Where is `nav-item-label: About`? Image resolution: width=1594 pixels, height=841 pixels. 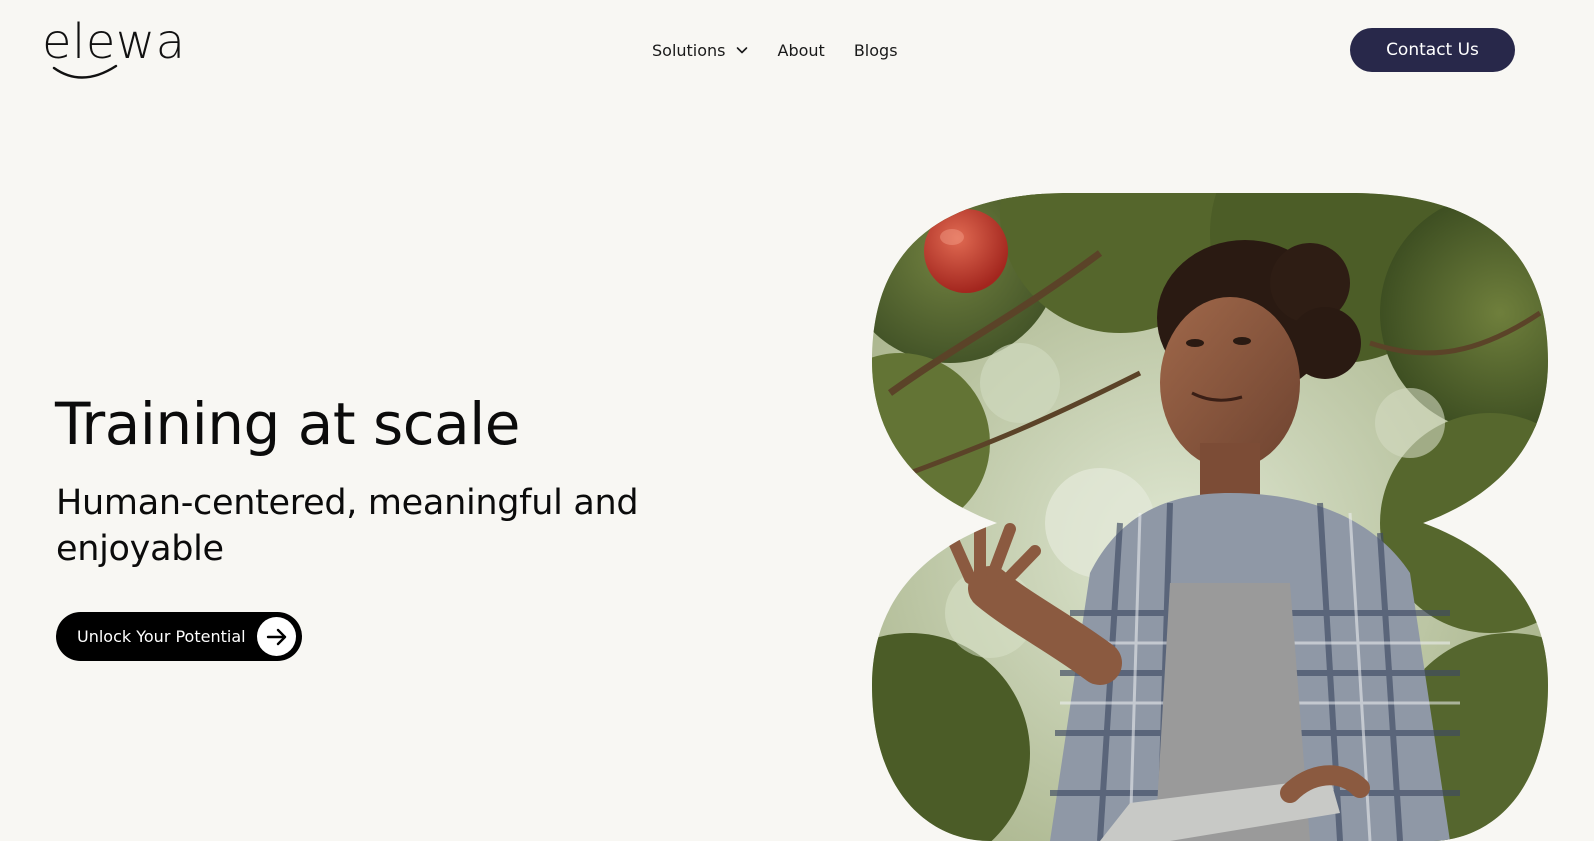
nav-item-label: About is located at coordinates (801, 50).